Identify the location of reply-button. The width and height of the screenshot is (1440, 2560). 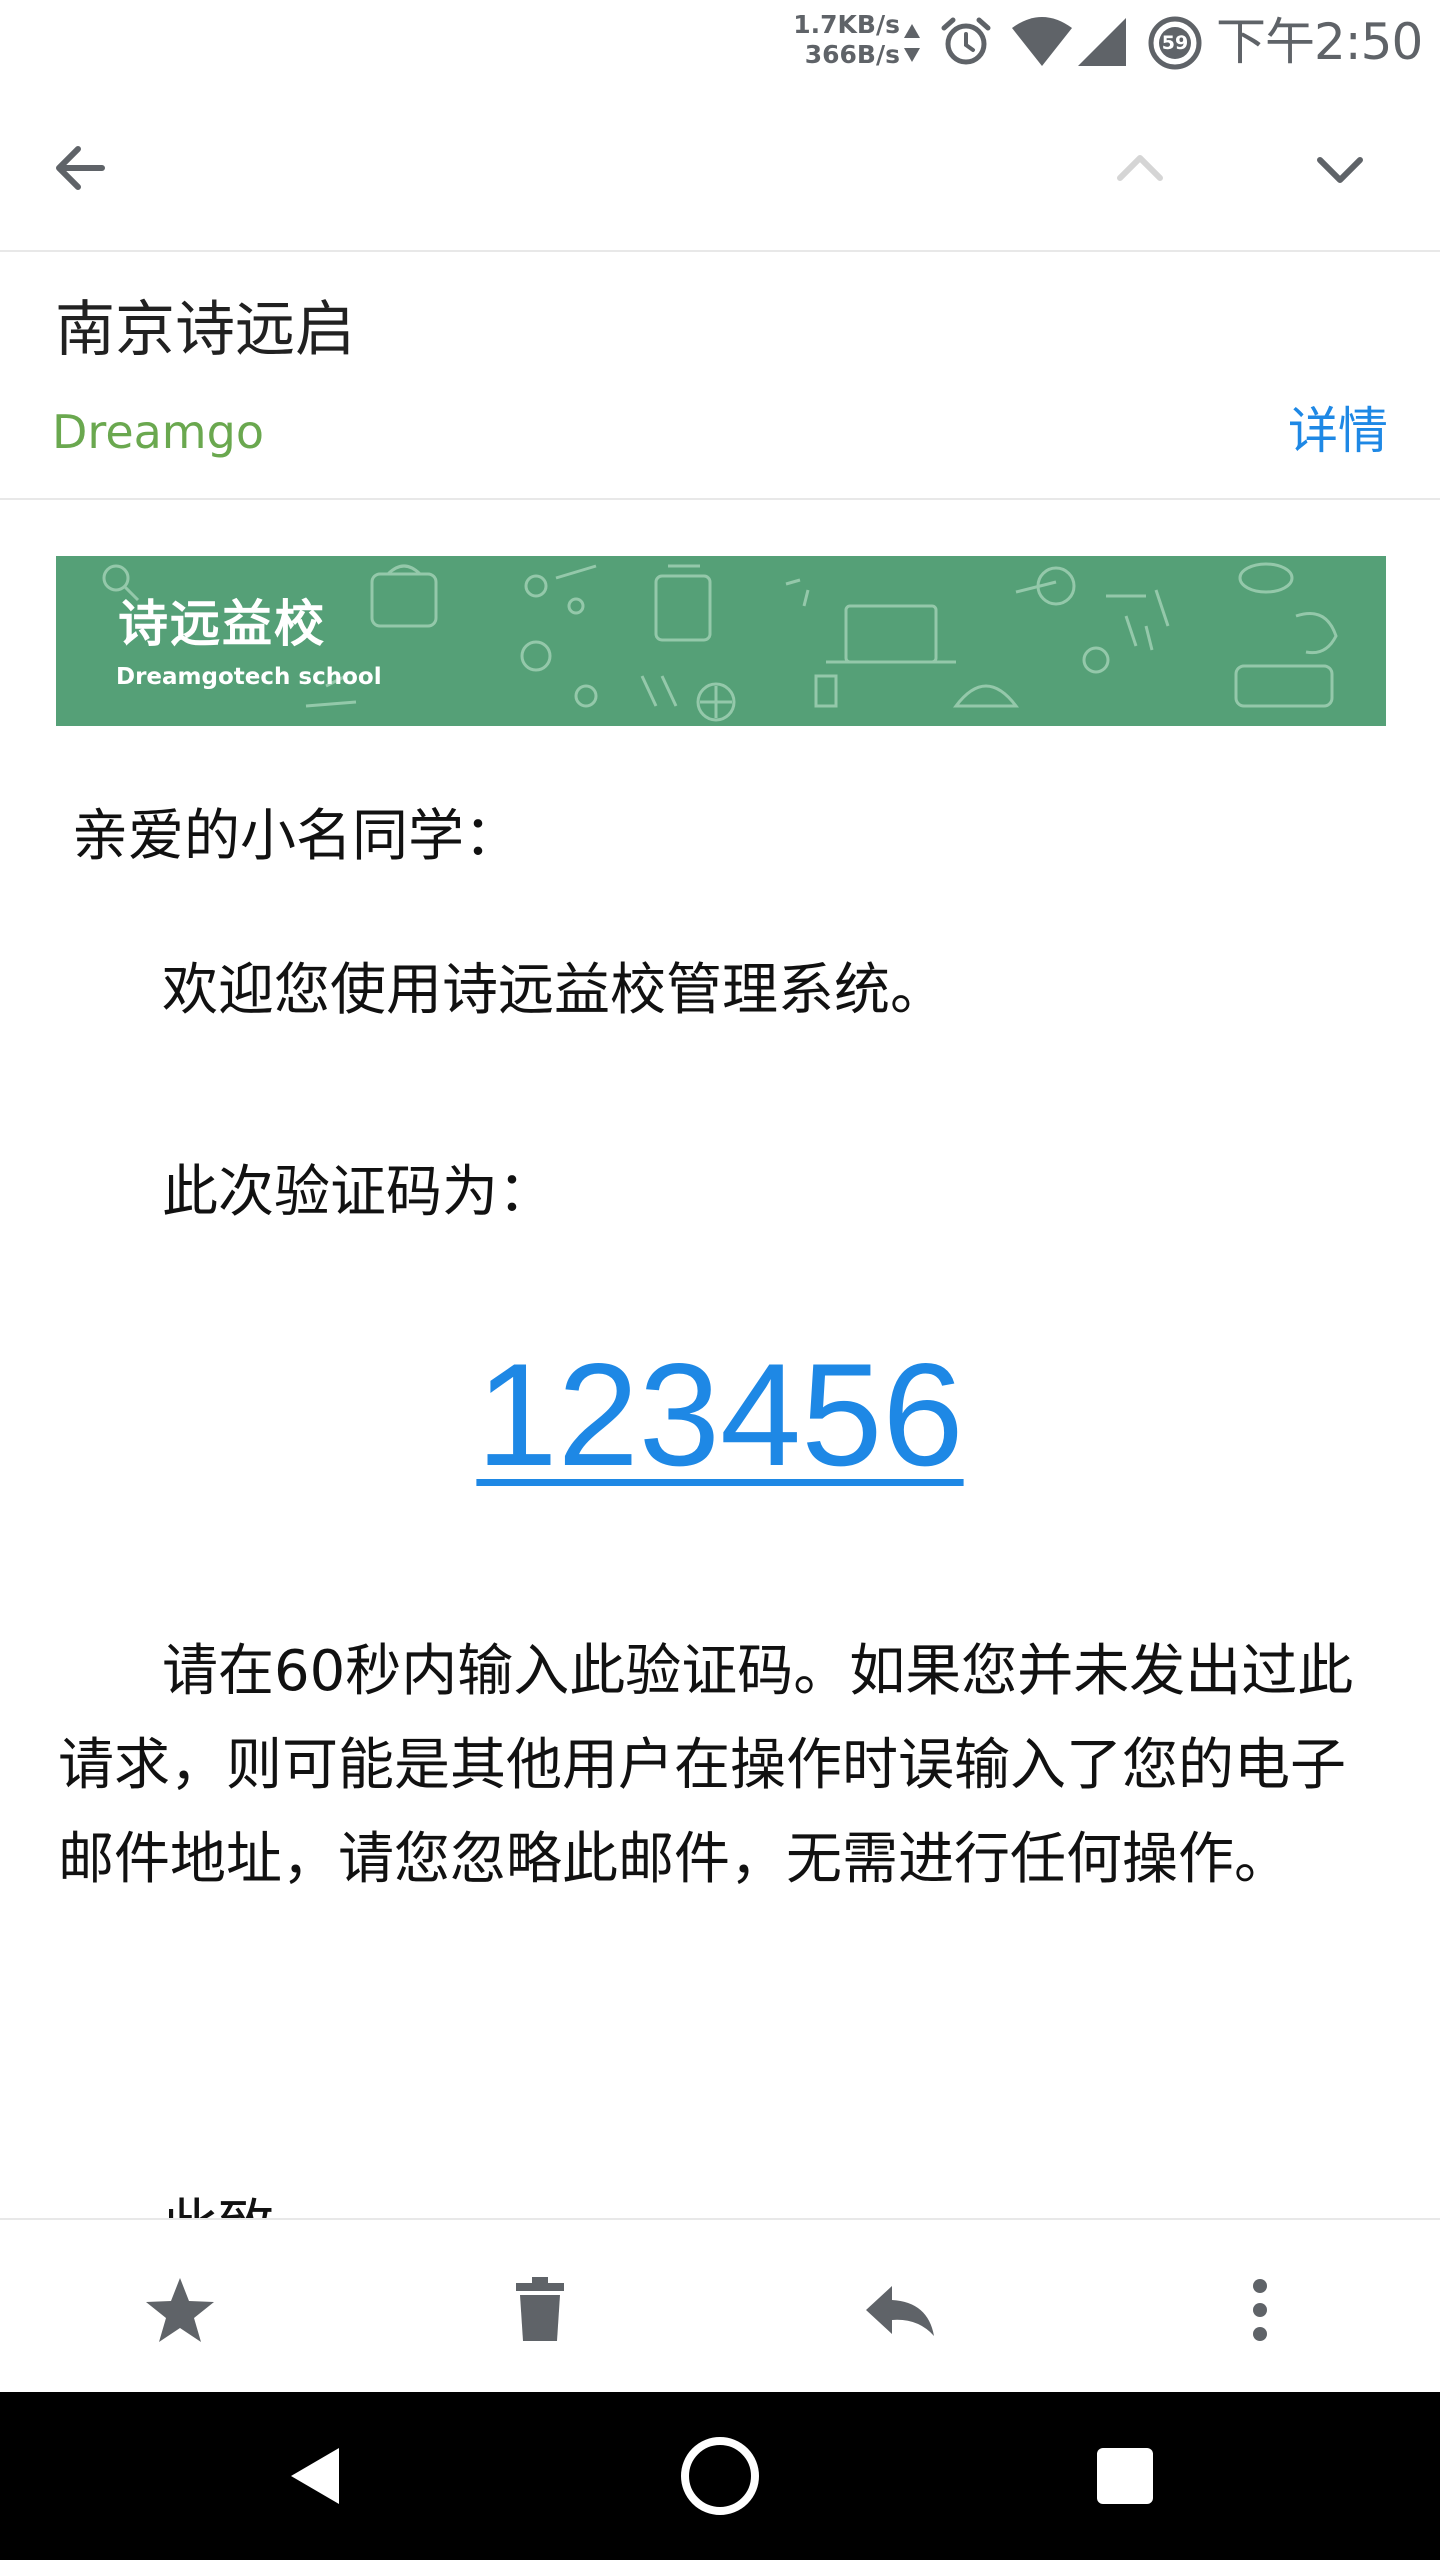
(900, 2310).